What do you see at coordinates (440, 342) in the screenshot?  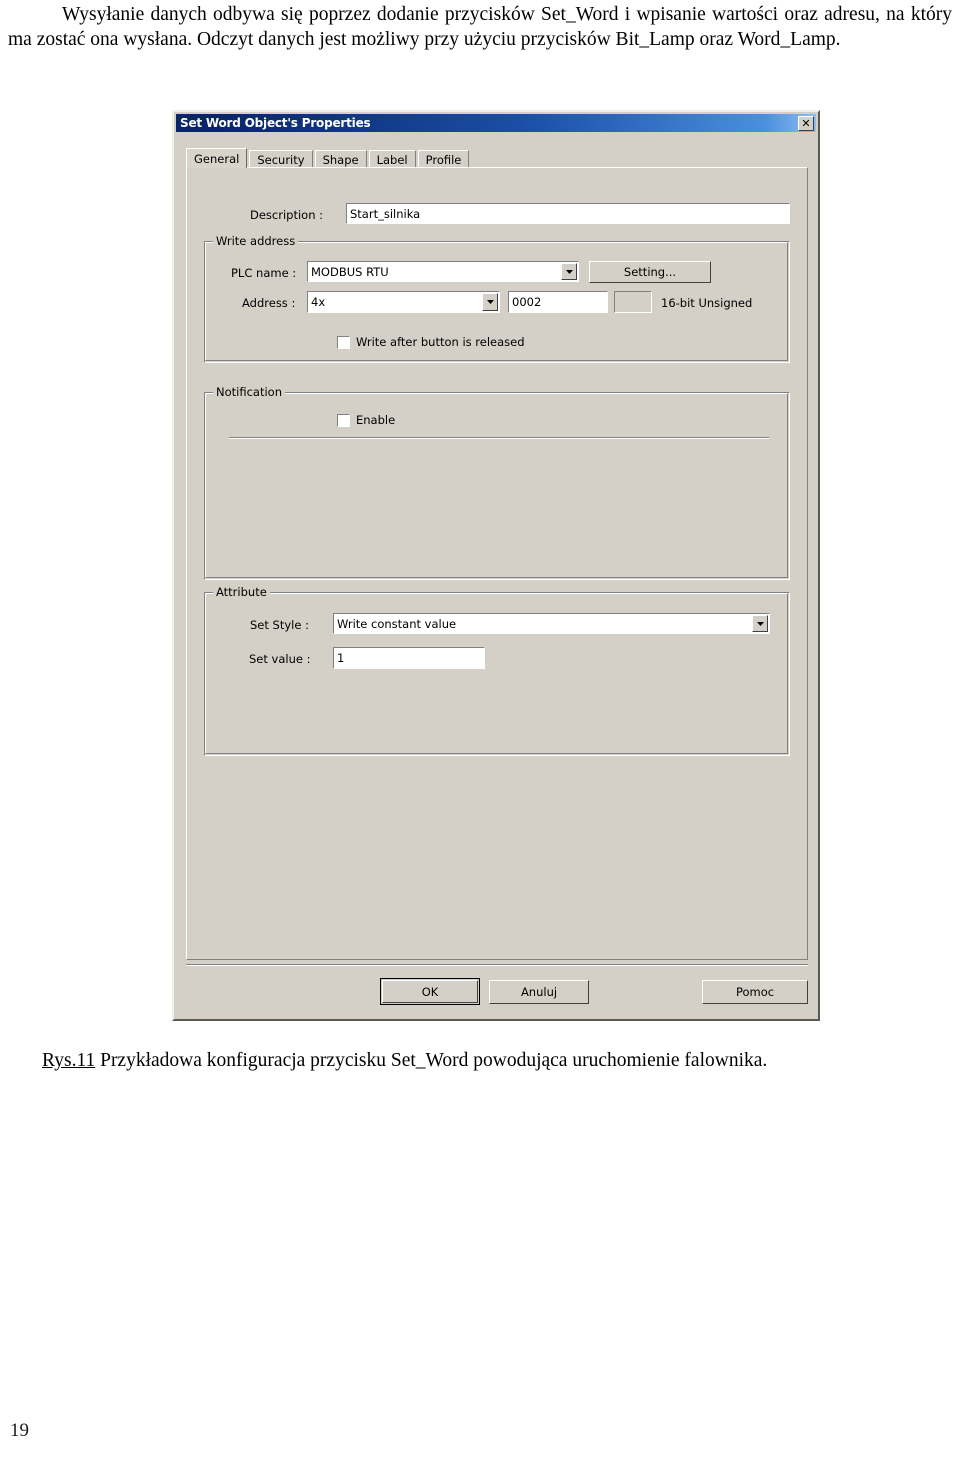 I see `write-after-release-label: Write after button is released` at bounding box center [440, 342].